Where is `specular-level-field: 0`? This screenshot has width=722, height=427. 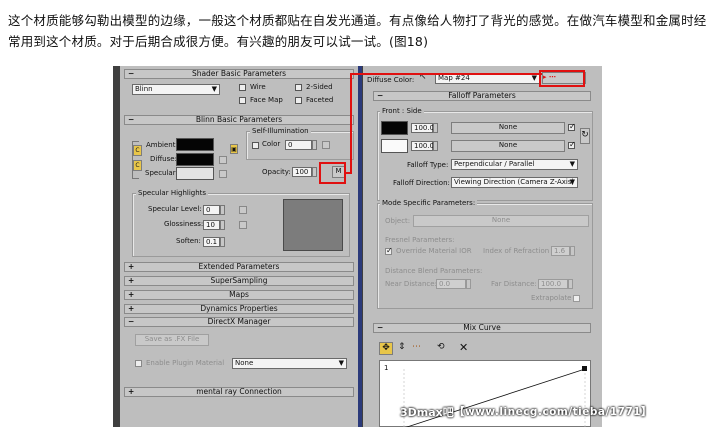
specular-level-field: 0 is located at coordinates (211, 210).